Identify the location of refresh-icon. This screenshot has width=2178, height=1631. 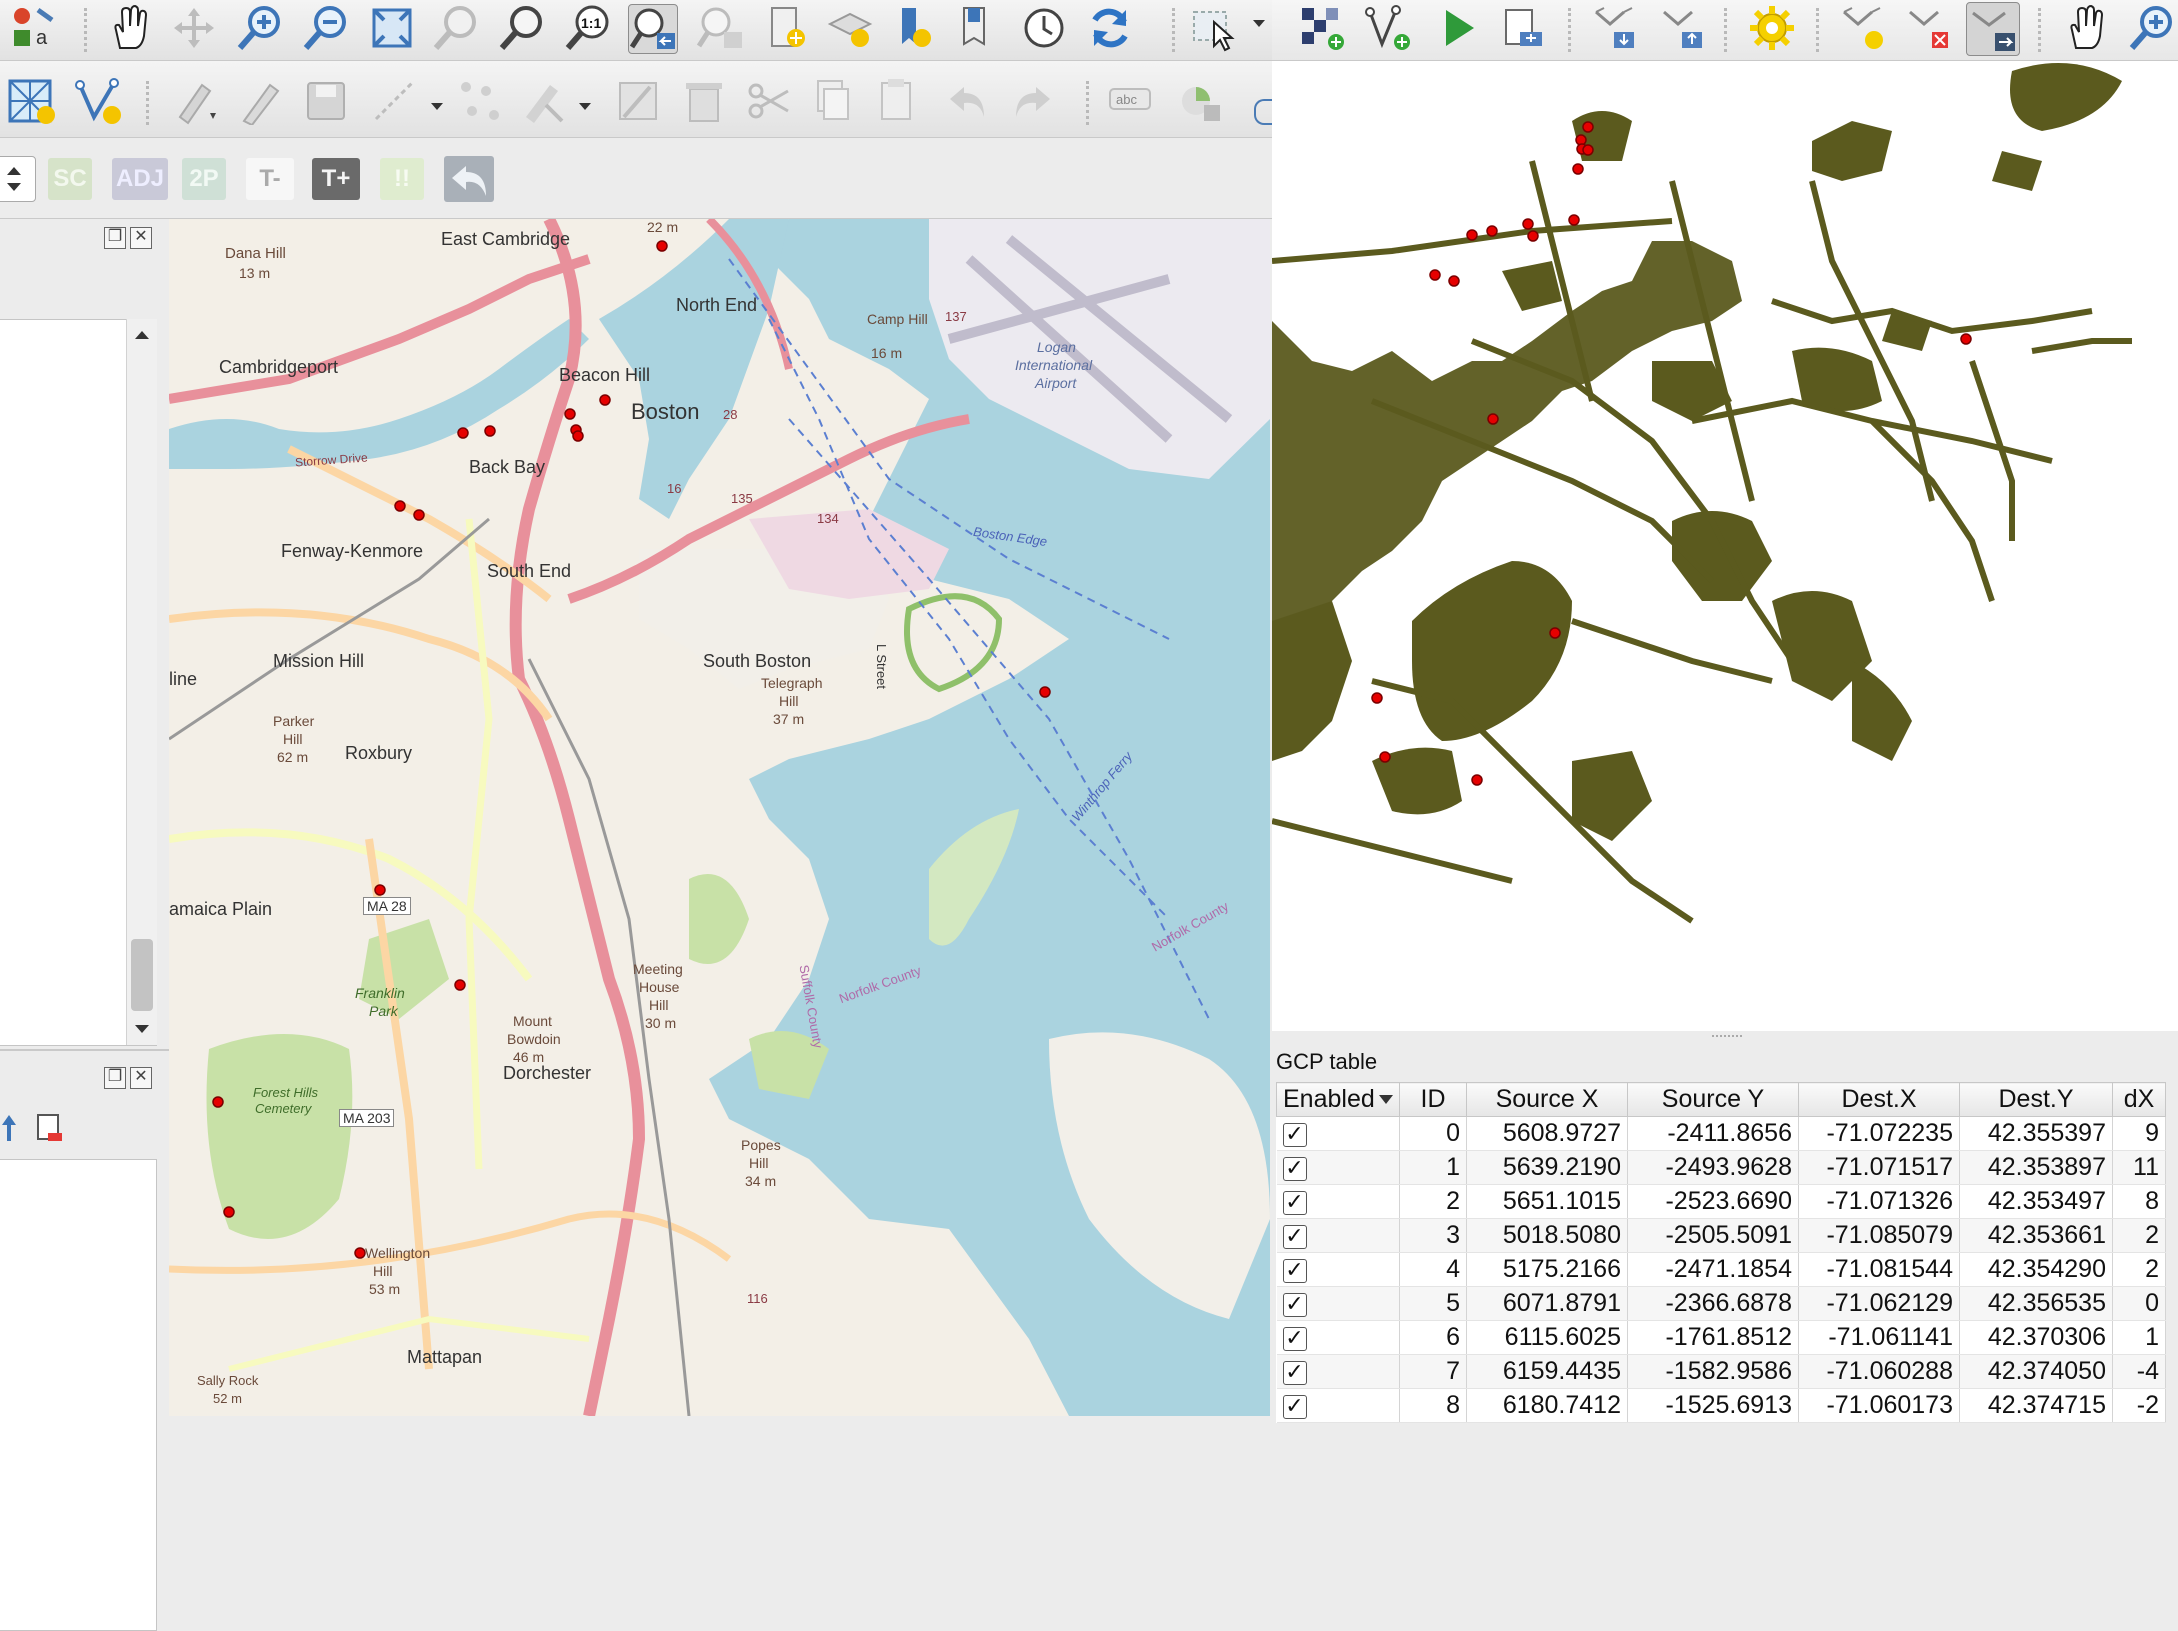
(1110, 28).